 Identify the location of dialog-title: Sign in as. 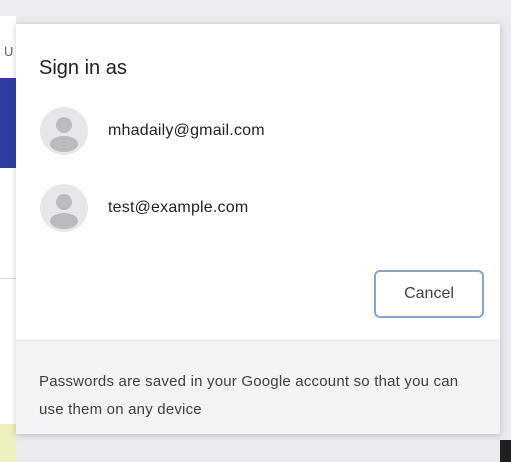
(83, 68).